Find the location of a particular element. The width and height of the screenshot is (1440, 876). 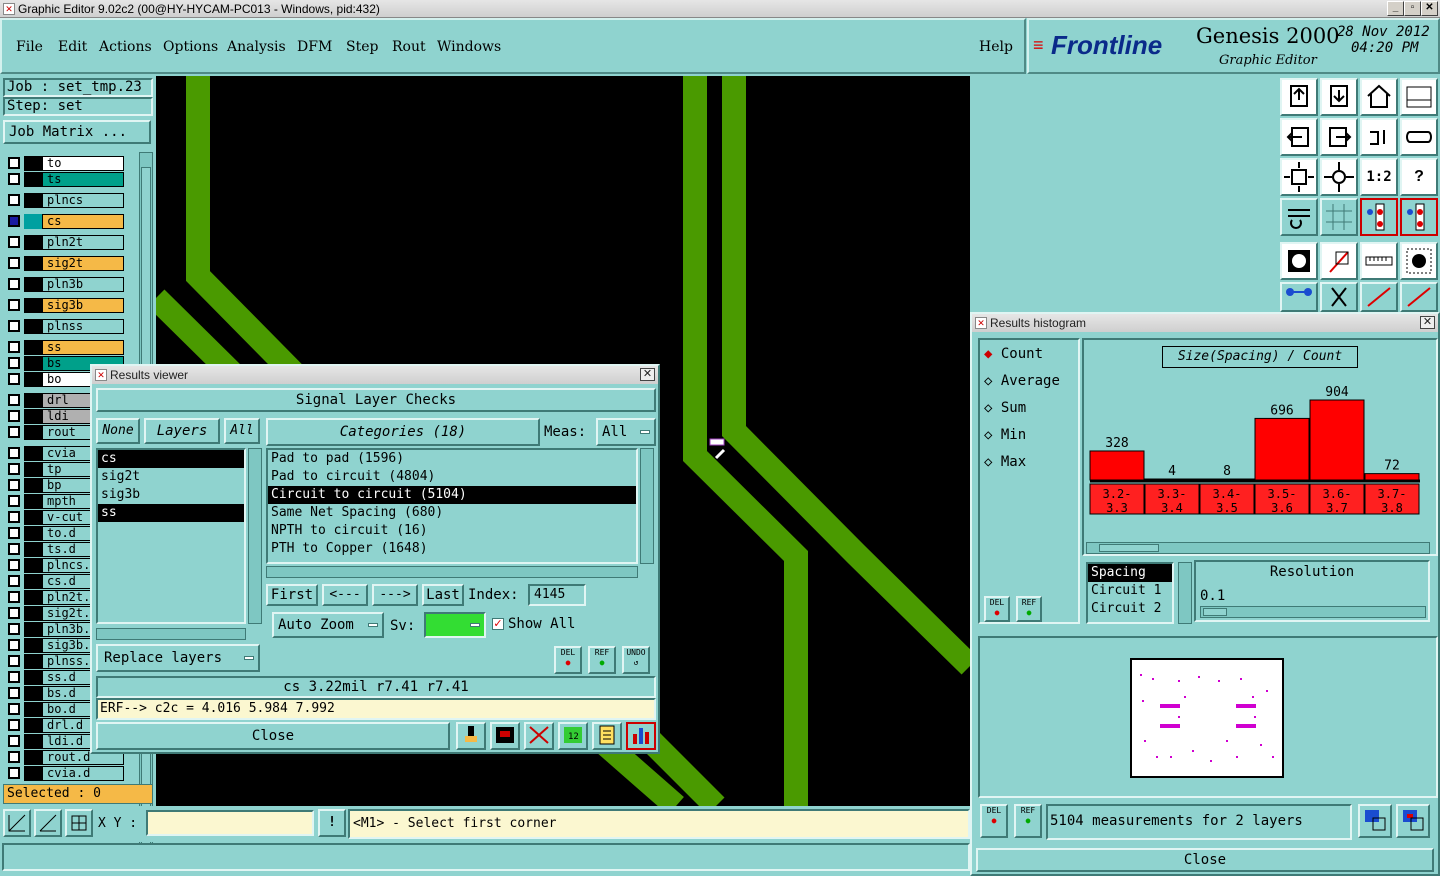

help-icon: ? is located at coordinates (1419, 177).